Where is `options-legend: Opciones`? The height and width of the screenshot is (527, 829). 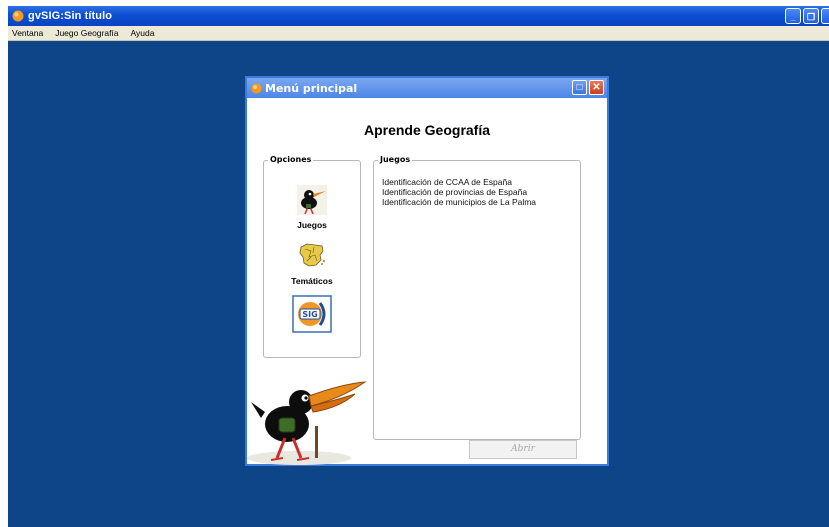 options-legend: Opciones is located at coordinates (291, 159).